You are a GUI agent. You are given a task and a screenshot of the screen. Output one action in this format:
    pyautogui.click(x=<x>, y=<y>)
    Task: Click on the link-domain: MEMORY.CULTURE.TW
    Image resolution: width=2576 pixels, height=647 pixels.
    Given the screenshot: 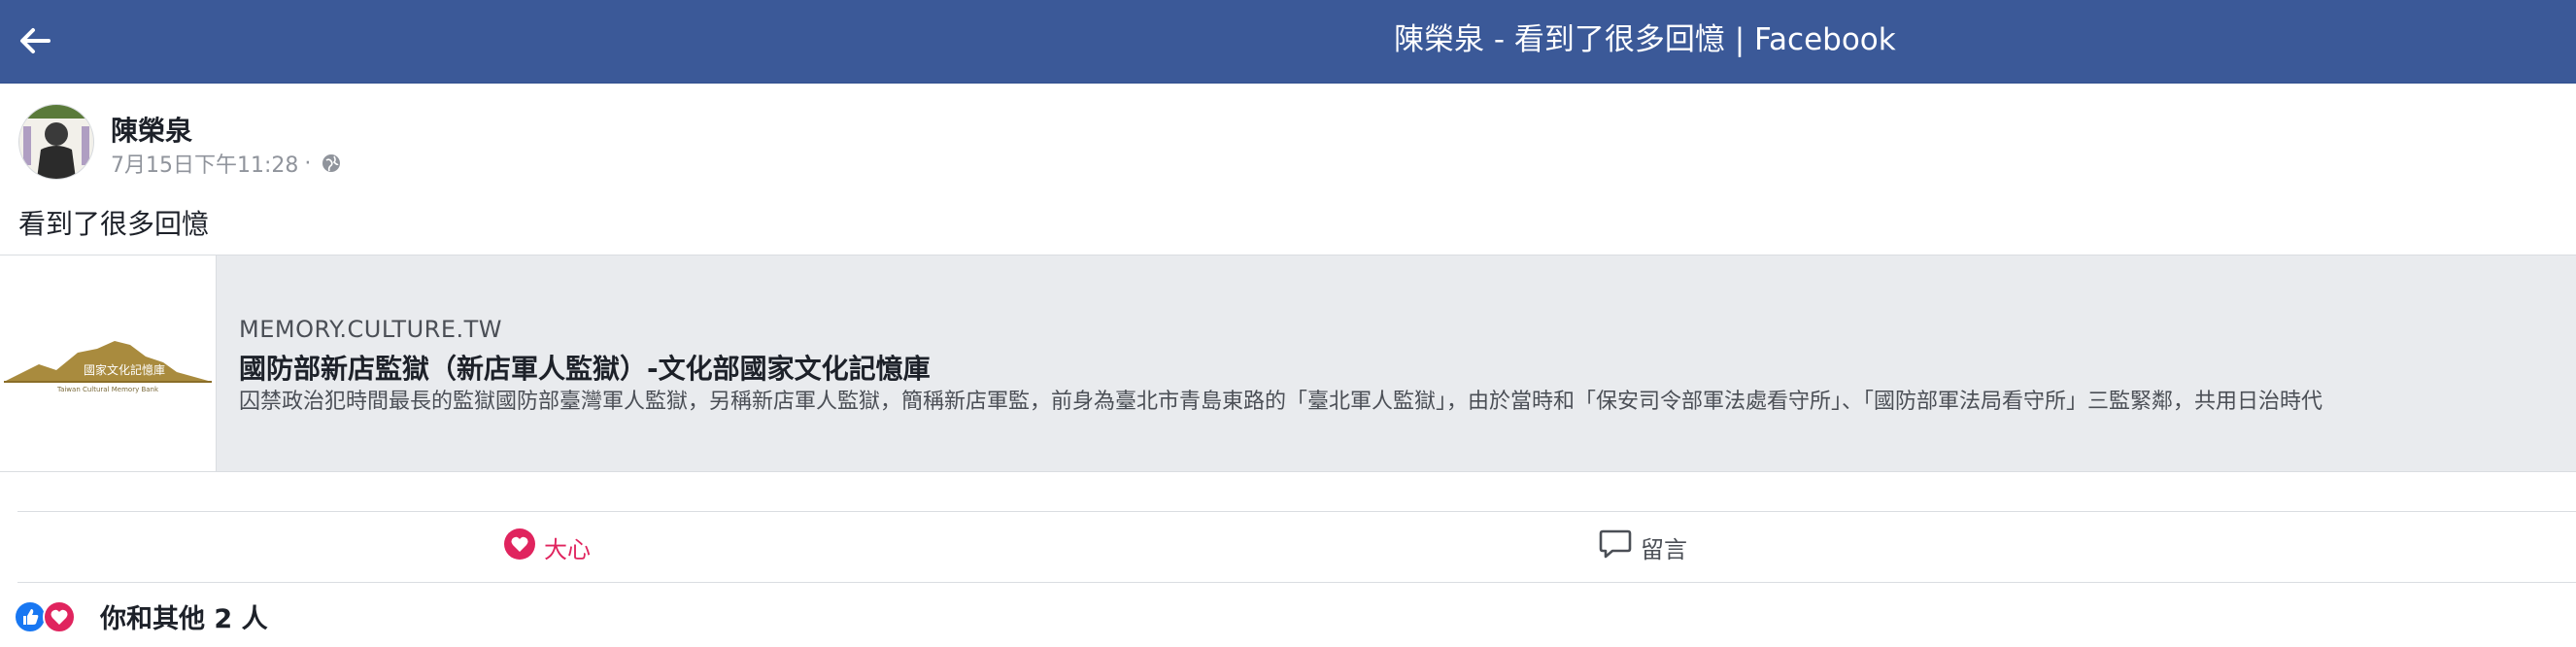 What is the action you would take?
    pyautogui.click(x=371, y=329)
    